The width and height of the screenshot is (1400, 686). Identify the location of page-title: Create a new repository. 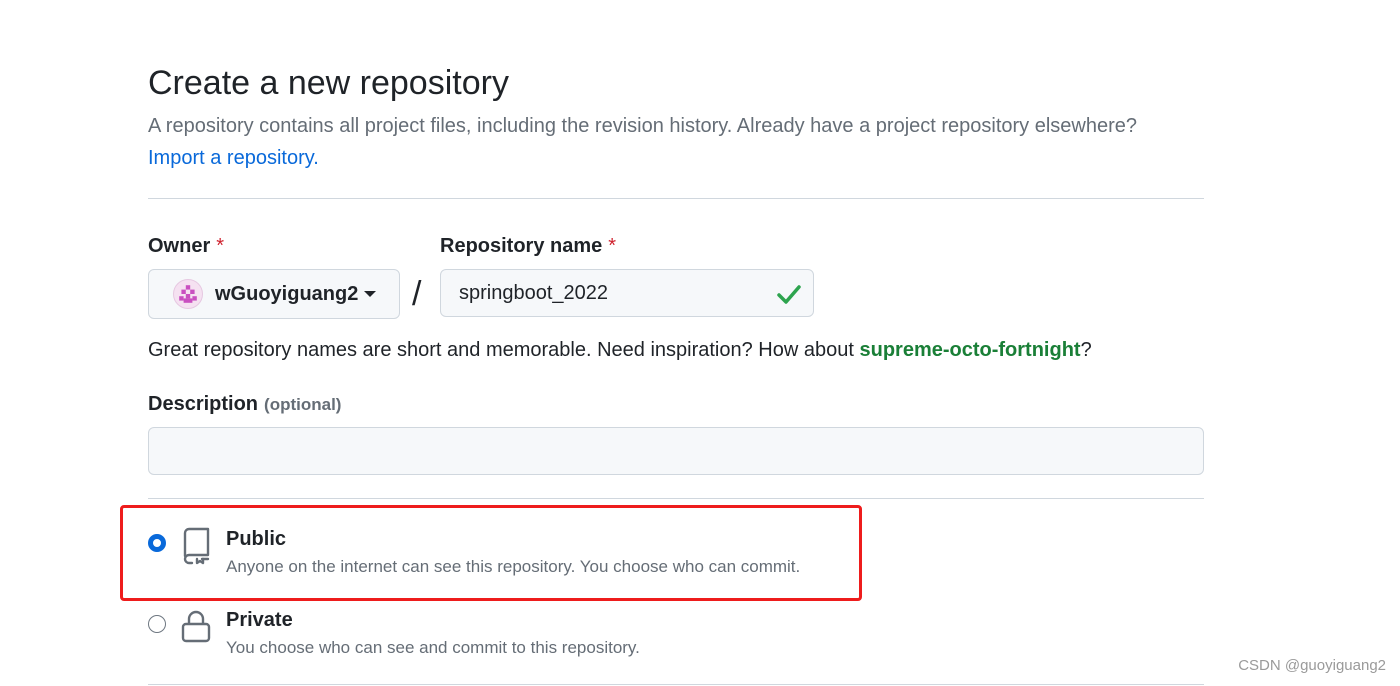
(328, 83).